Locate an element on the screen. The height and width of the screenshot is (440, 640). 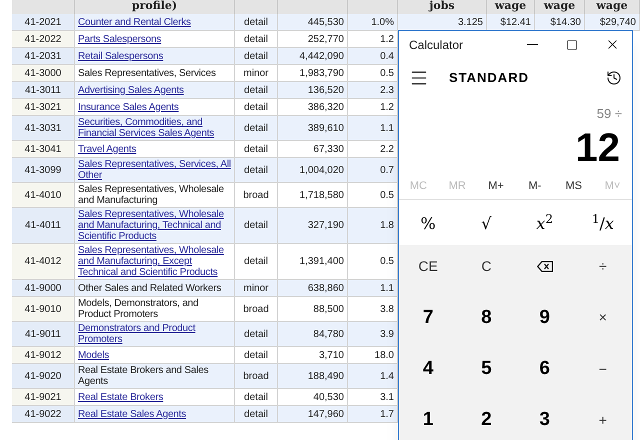
calculator-key: 5 is located at coordinates (486, 369).